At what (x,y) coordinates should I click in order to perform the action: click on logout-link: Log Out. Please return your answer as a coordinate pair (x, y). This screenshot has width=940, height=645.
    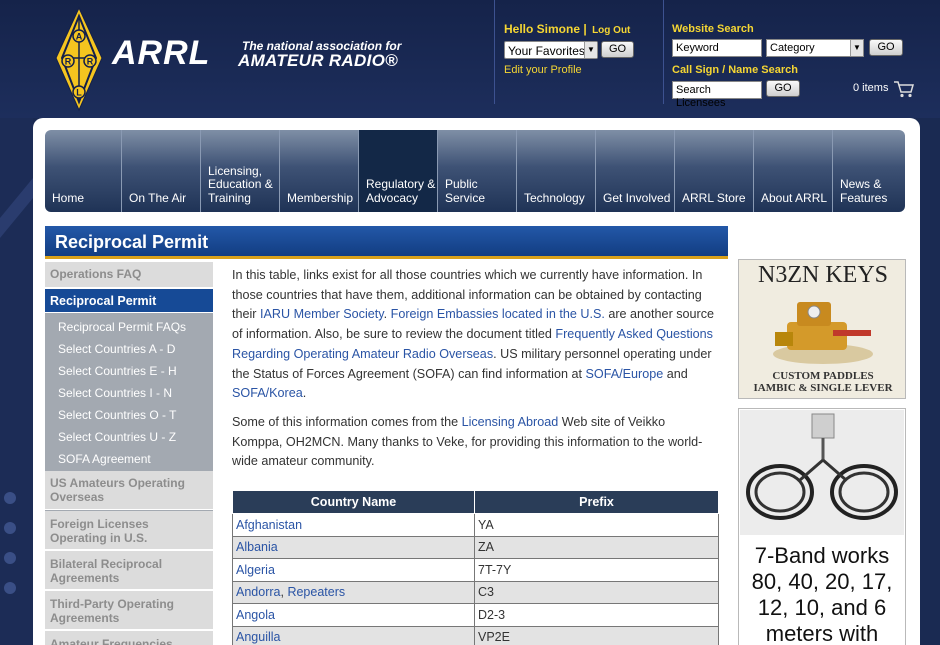
    Looking at the image, I should click on (611, 30).